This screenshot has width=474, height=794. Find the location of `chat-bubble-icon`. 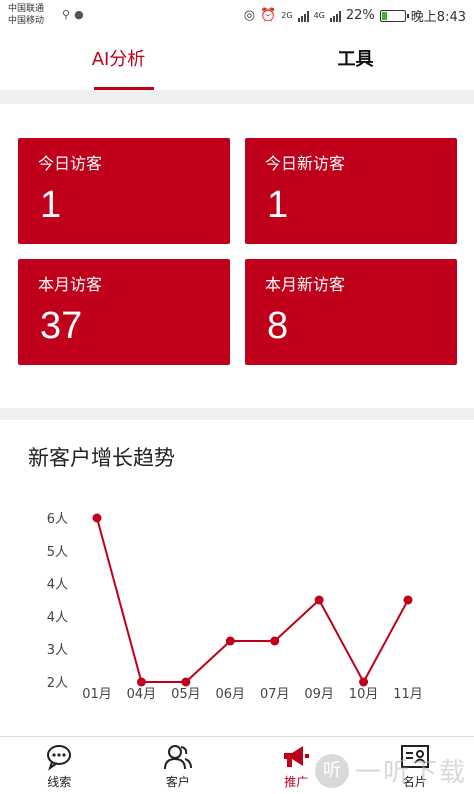

chat-bubble-icon is located at coordinates (59, 758).